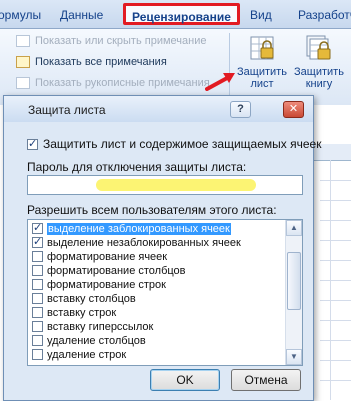  Describe the element at coordinates (144, 242) in the screenshot. I see `permission-label: выделение незаблокированных ячеек` at that location.